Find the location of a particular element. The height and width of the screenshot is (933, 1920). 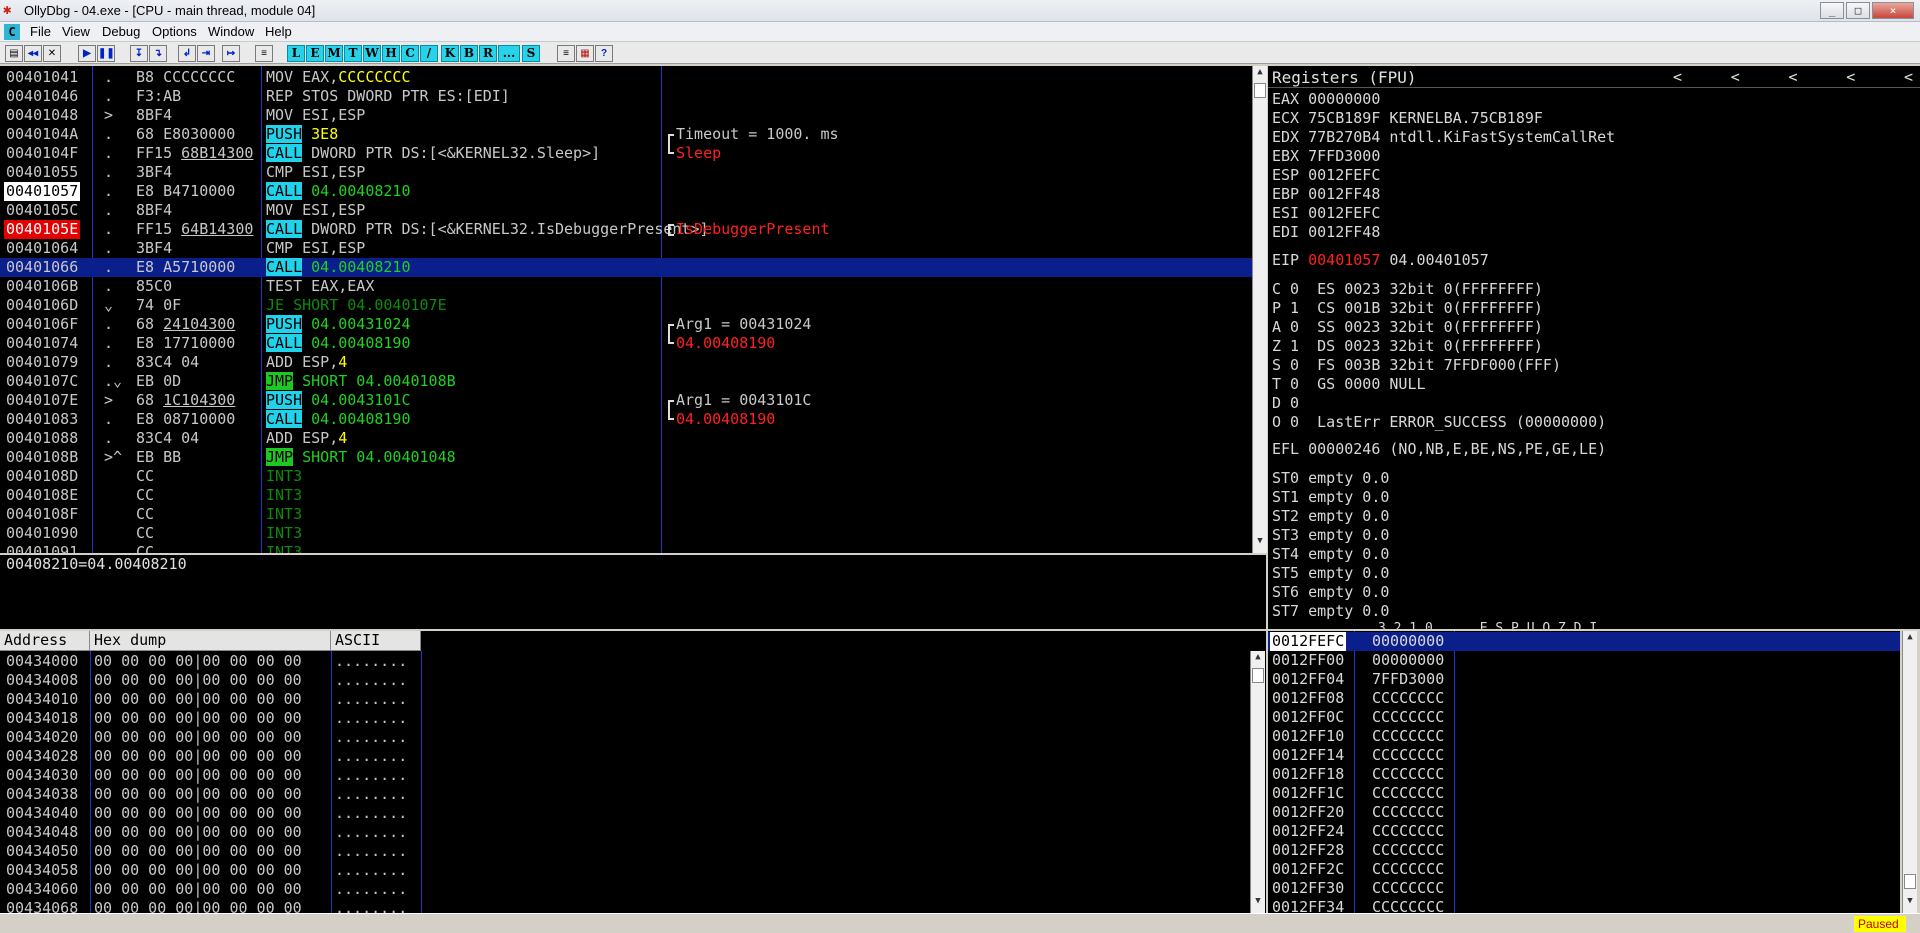

flag-segment-line: T 0 GS 0000 NULL is located at coordinates (1349, 384).